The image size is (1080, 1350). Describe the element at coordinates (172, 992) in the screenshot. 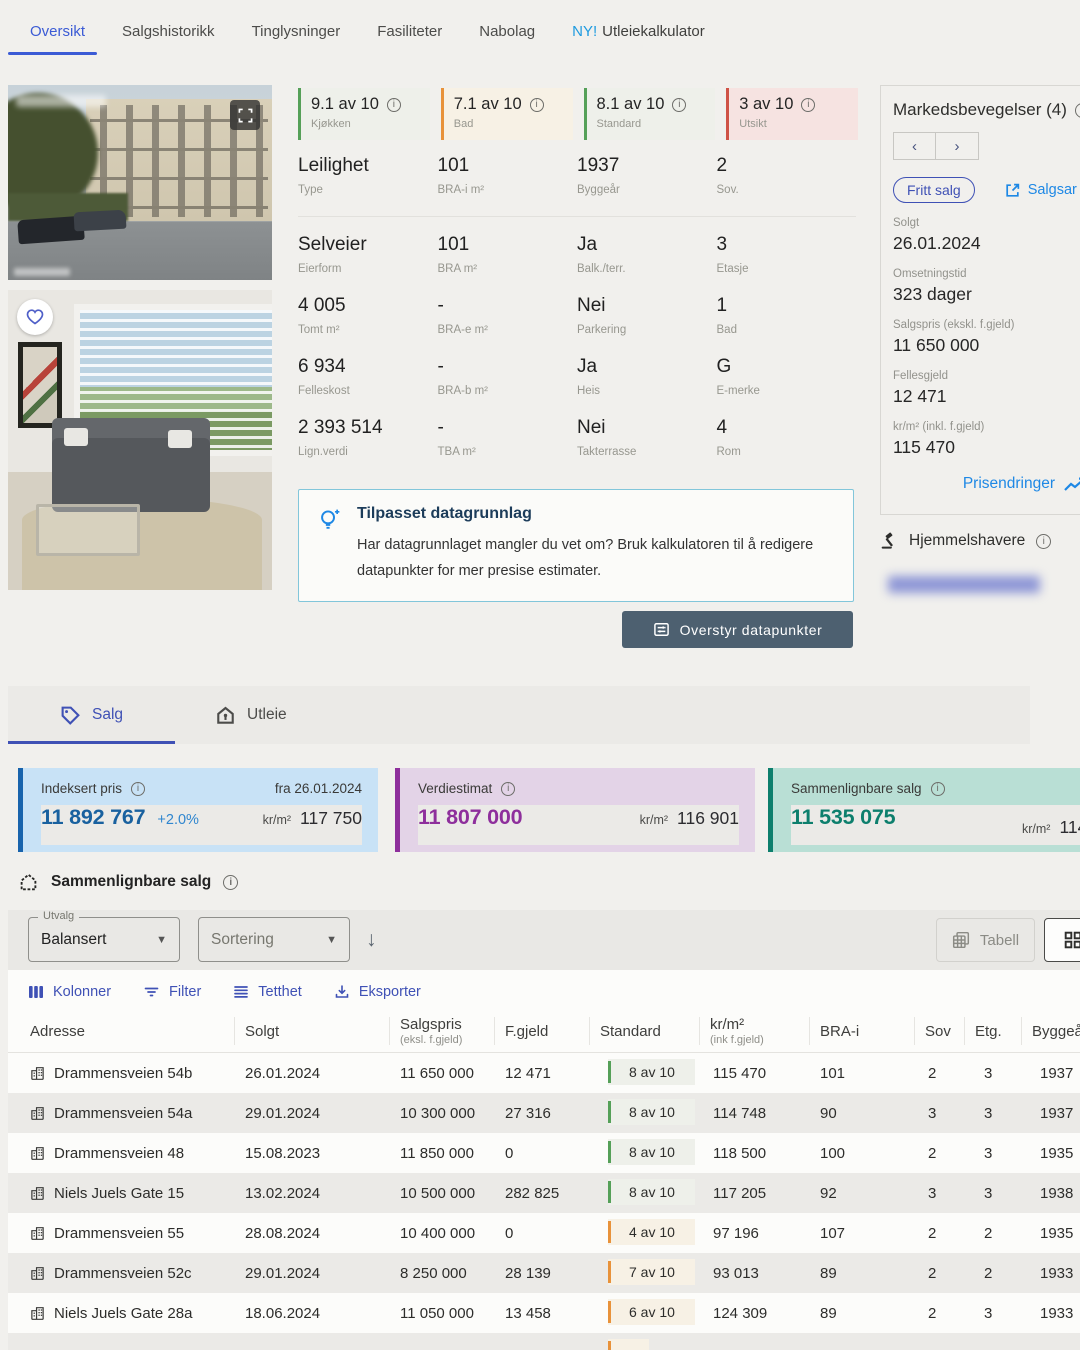

I see `toolbar-filter: Filter` at that location.